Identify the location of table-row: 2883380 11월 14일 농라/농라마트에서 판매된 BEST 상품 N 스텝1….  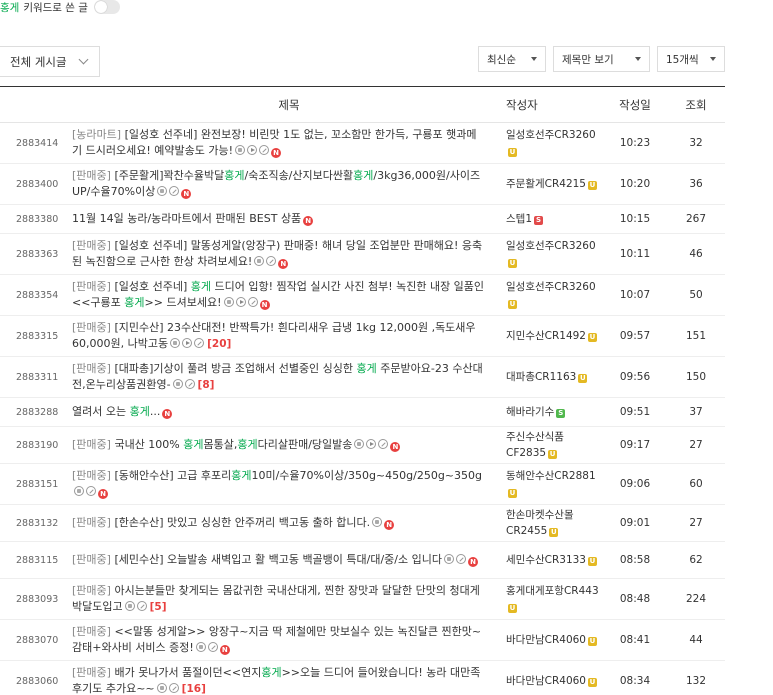
(362, 219).